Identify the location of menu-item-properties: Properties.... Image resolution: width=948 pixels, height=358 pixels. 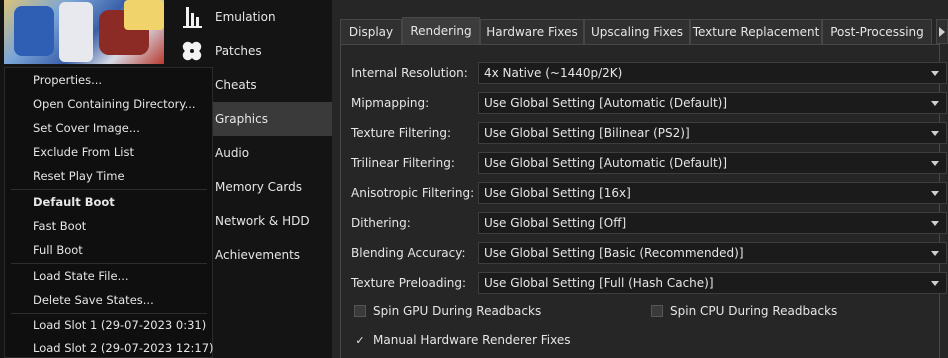
(108, 80).